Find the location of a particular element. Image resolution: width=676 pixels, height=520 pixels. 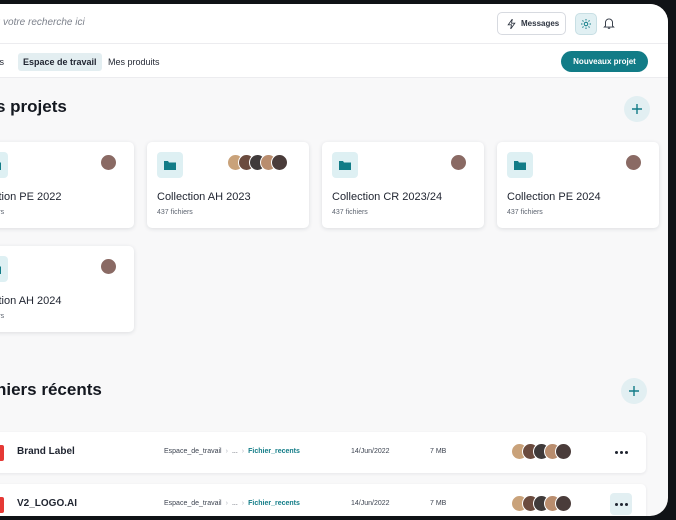

card-title: llection AH 2024 is located at coordinates (31, 301).